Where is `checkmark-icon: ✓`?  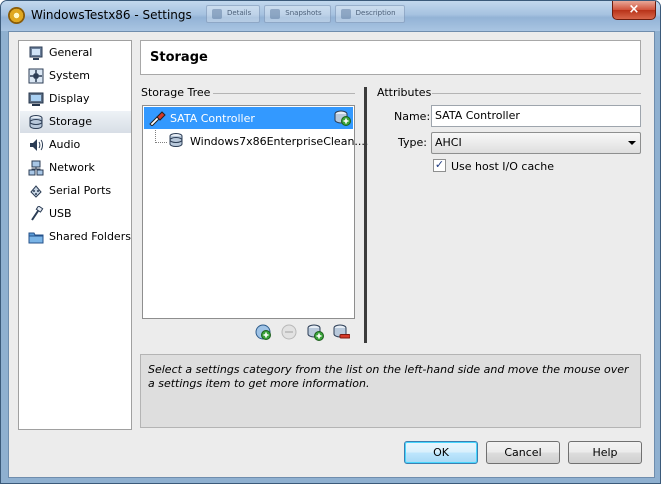 checkmark-icon: ✓ is located at coordinates (439, 164).